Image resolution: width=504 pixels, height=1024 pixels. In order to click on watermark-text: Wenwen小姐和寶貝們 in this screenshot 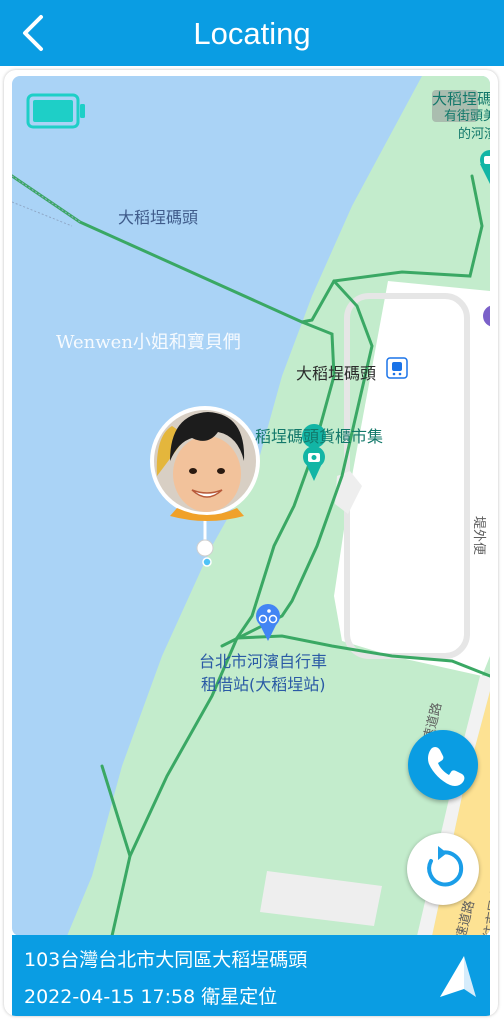, I will do `click(148, 342)`.